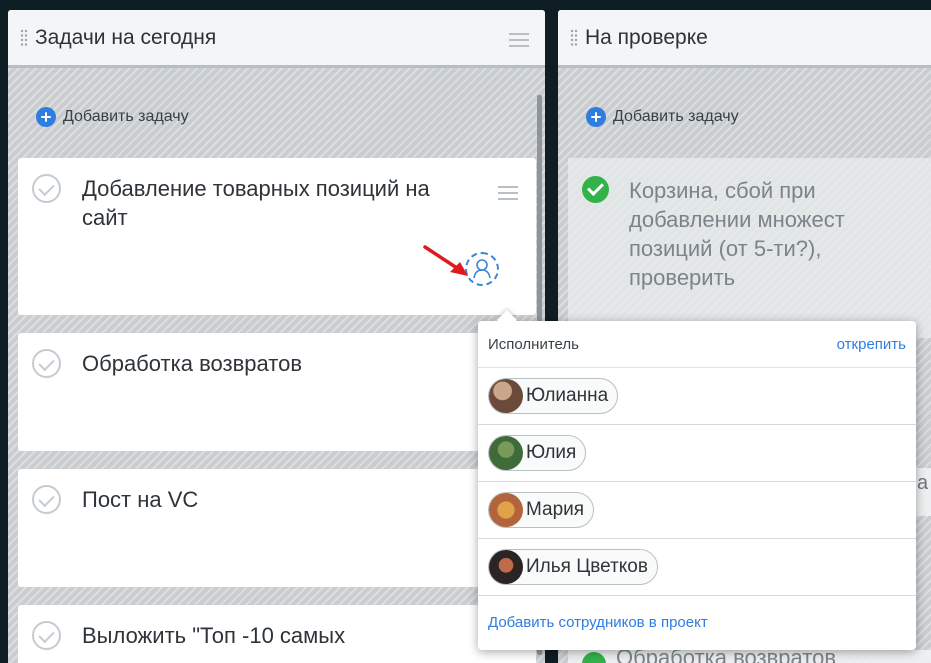 The image size is (931, 663). I want to click on task-title: Добавление товарных позиций на сайт, so click(256, 203).